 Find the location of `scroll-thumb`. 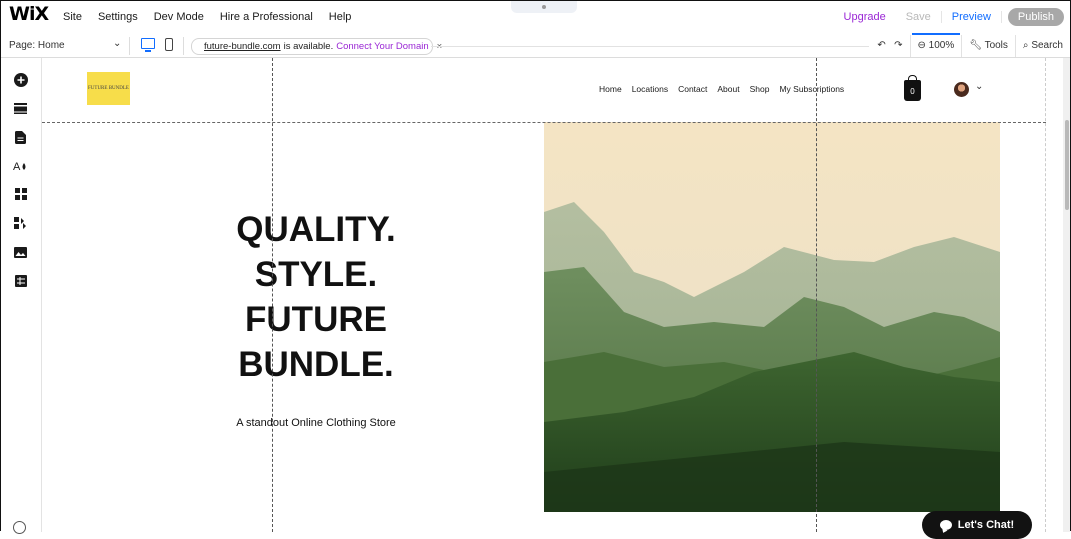

scroll-thumb is located at coordinates (1067, 165).